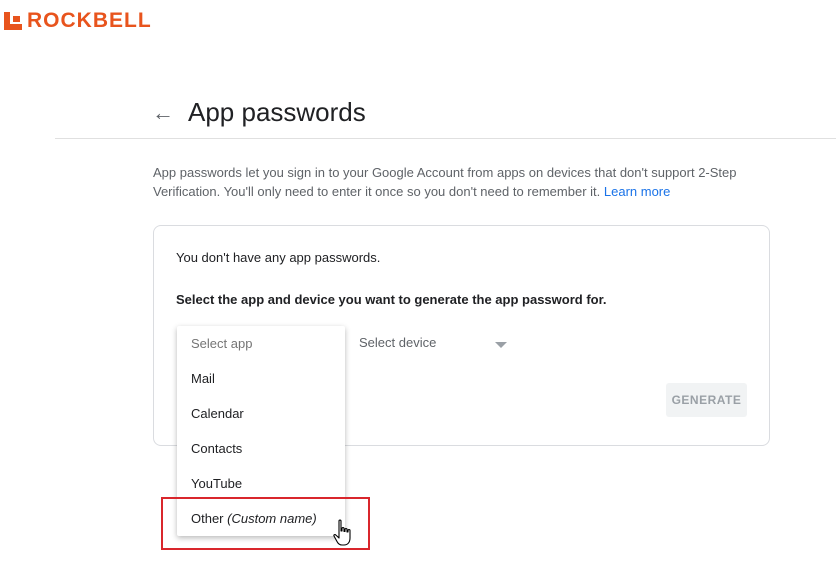  What do you see at coordinates (342, 532) in the screenshot?
I see `hand-pointer-icon` at bounding box center [342, 532].